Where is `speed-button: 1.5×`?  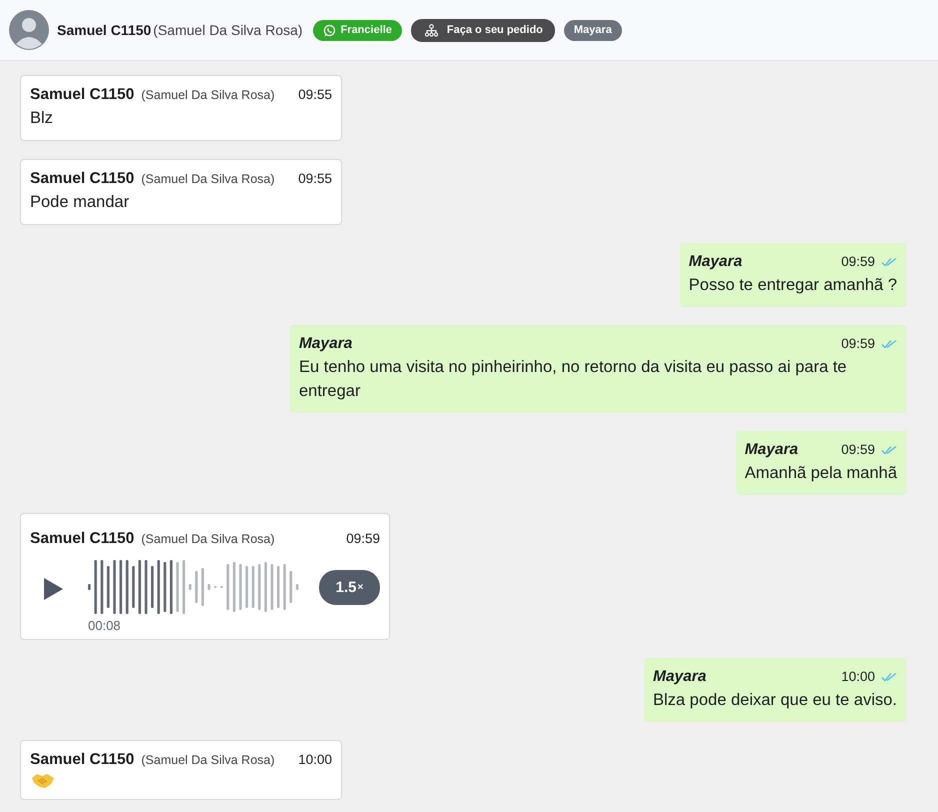 speed-button: 1.5× is located at coordinates (349, 587).